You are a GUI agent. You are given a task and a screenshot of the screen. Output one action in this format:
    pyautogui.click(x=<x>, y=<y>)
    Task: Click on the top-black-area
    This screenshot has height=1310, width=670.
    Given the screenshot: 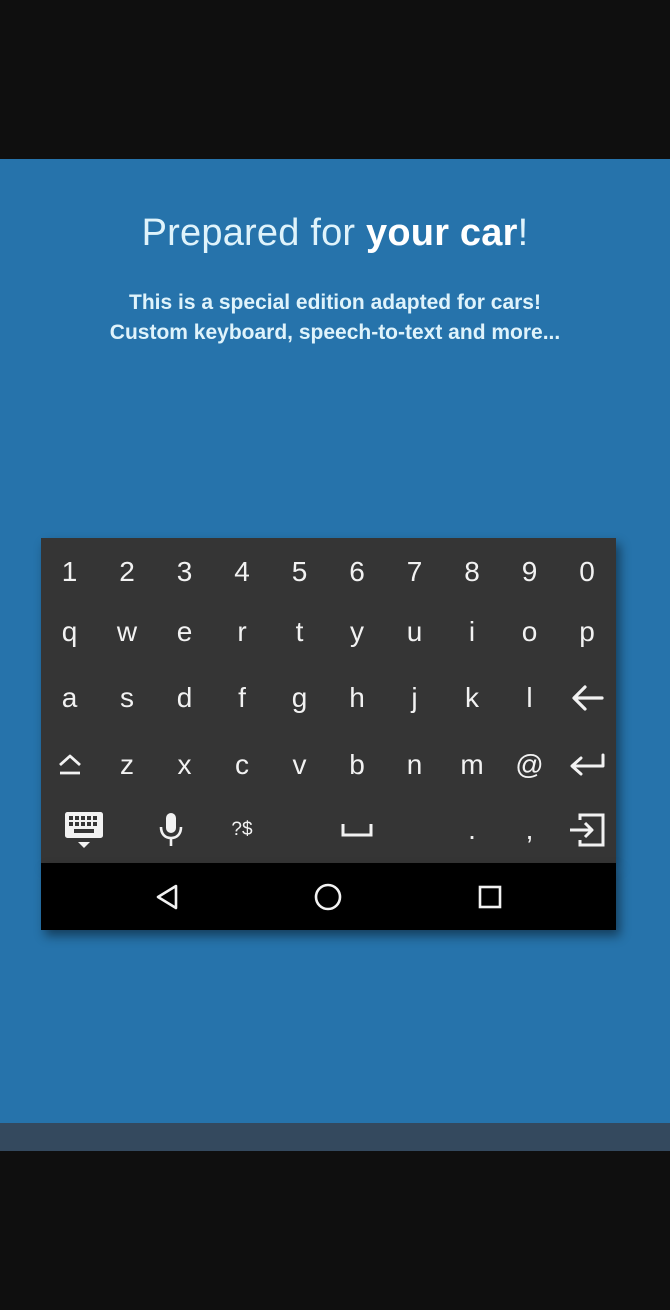 What is the action you would take?
    pyautogui.click(x=335, y=79)
    